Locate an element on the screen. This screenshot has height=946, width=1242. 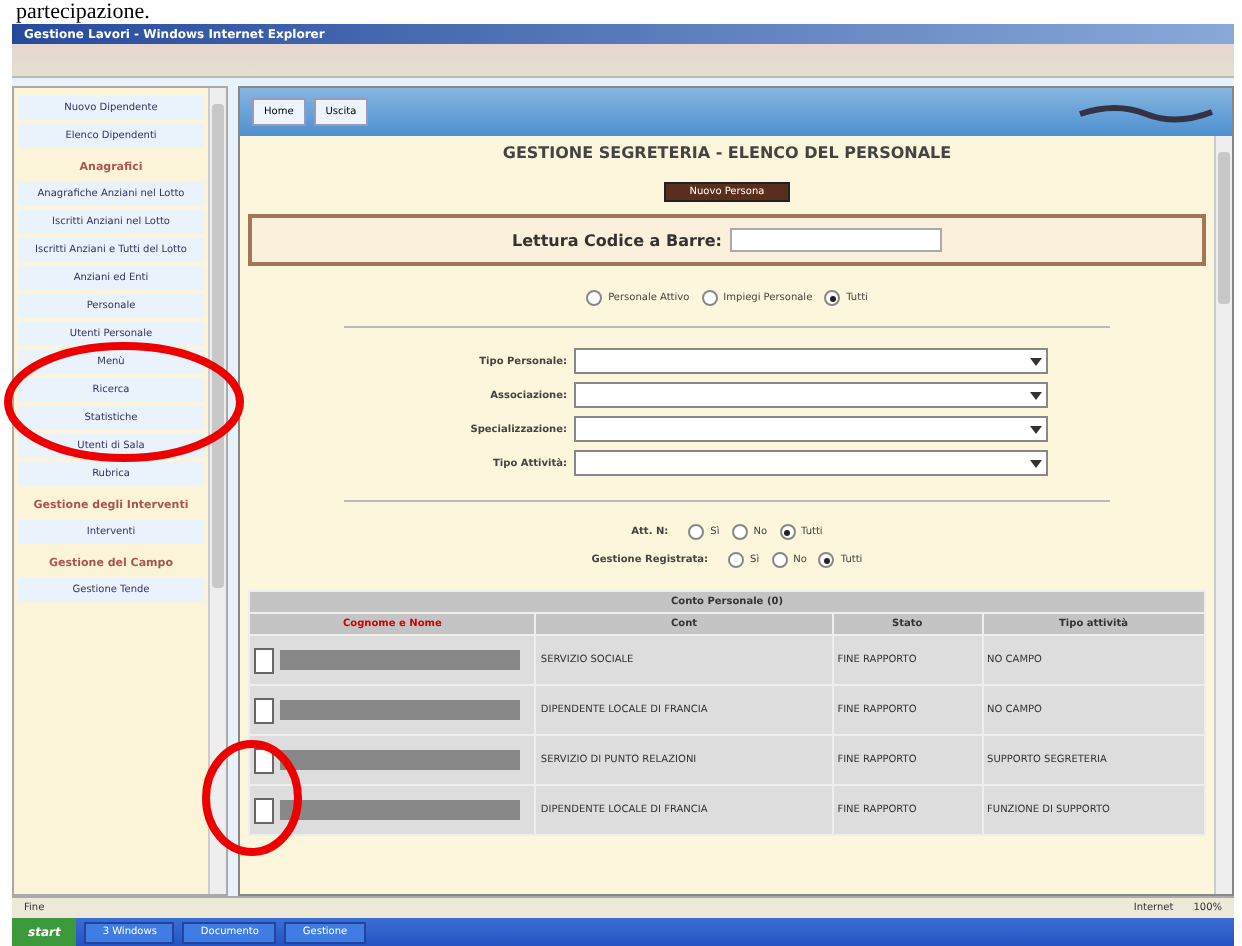
page-title: GESTIONE SEGRETERIA - ELENCO DEL PERSONALE is located at coordinates (727, 153).